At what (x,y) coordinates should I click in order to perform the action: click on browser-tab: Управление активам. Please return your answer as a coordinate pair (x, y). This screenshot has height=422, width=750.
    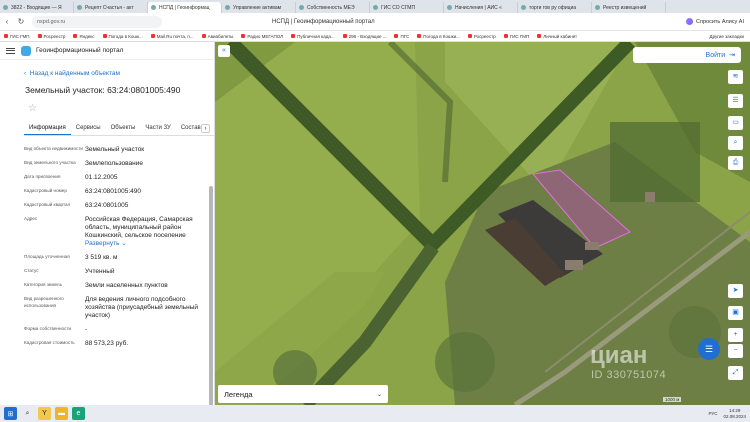
    Looking at the image, I should click on (259, 7).